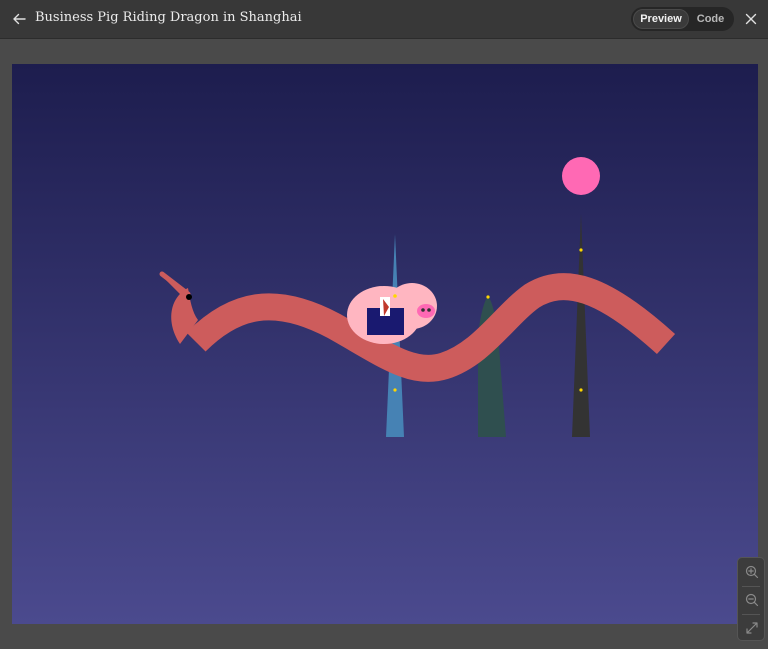  I want to click on fit-view-button, so click(752, 628).